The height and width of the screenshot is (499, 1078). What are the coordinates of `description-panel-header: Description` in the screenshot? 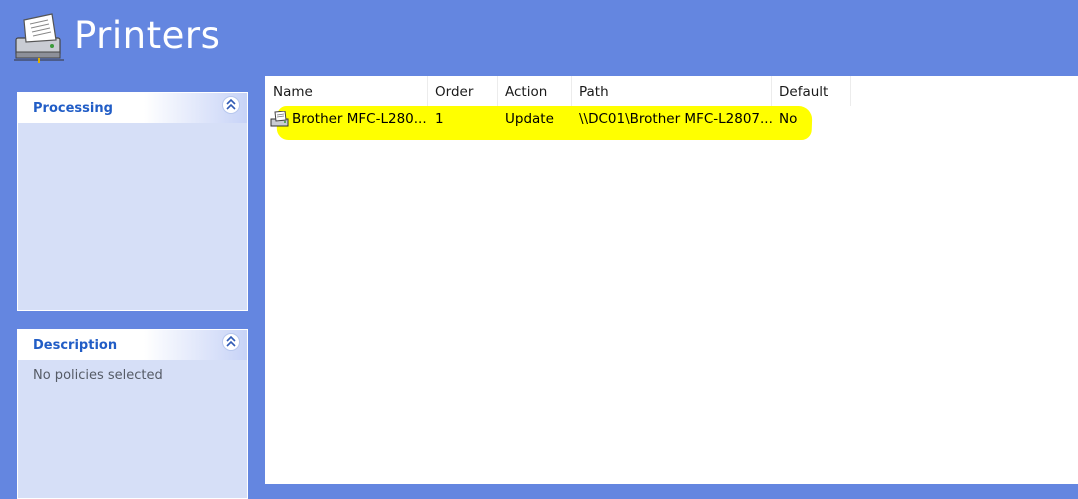 It's located at (132, 345).